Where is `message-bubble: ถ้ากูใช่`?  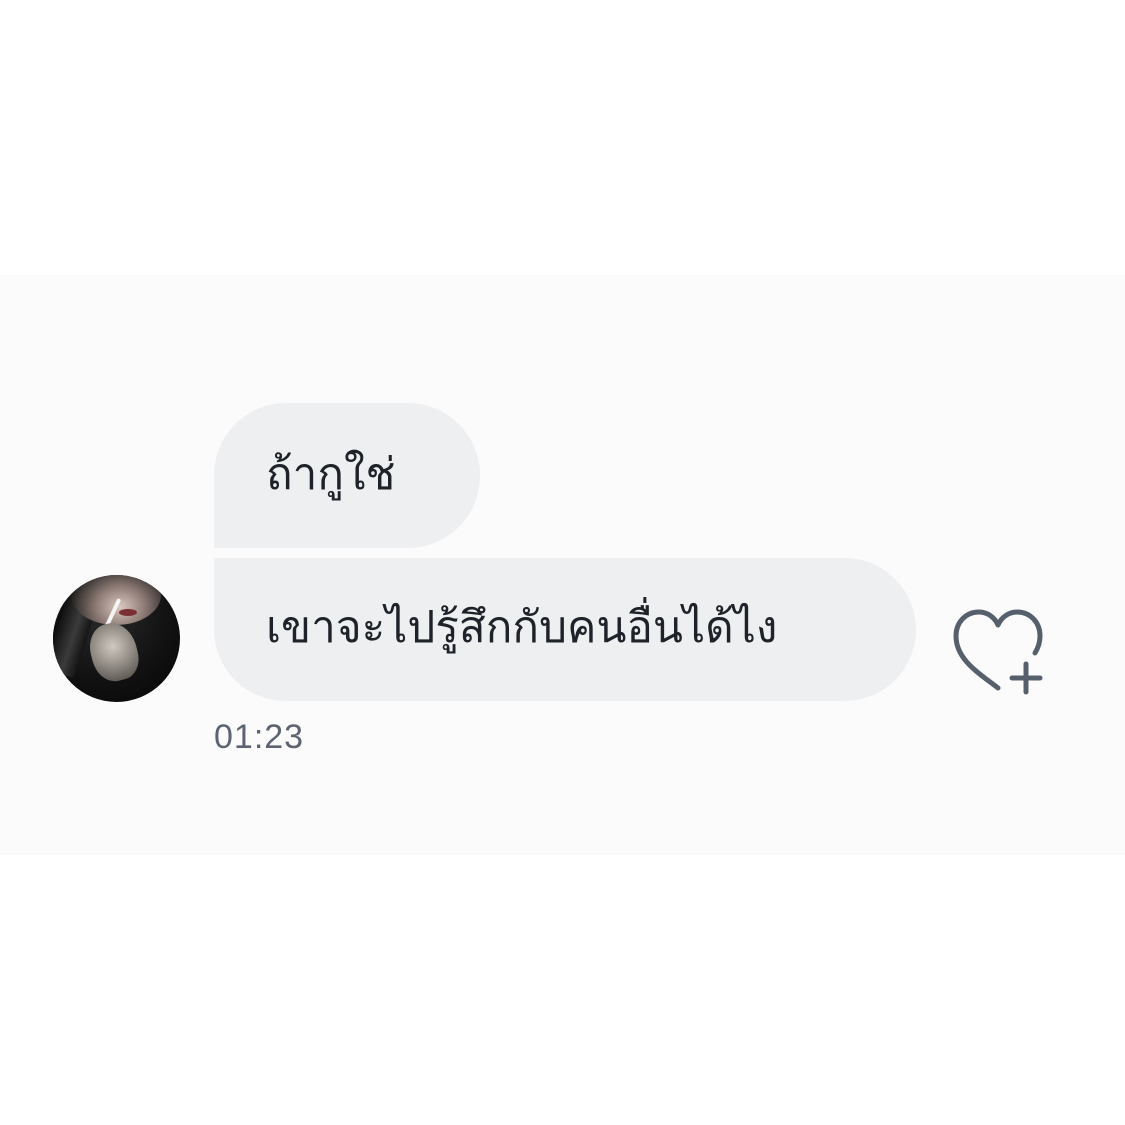
message-bubble: ถ้ากูใช่ is located at coordinates (347, 475).